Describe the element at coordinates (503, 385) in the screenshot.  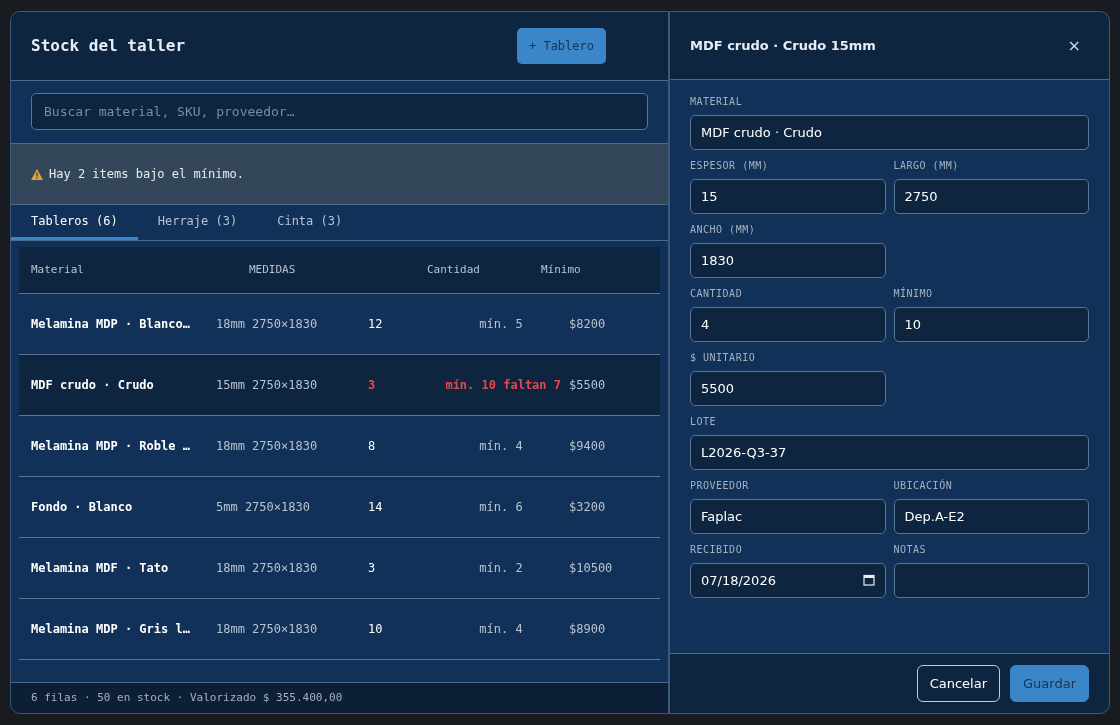
I see `minimum-cell-text: mín. 10 faltan 7` at that location.